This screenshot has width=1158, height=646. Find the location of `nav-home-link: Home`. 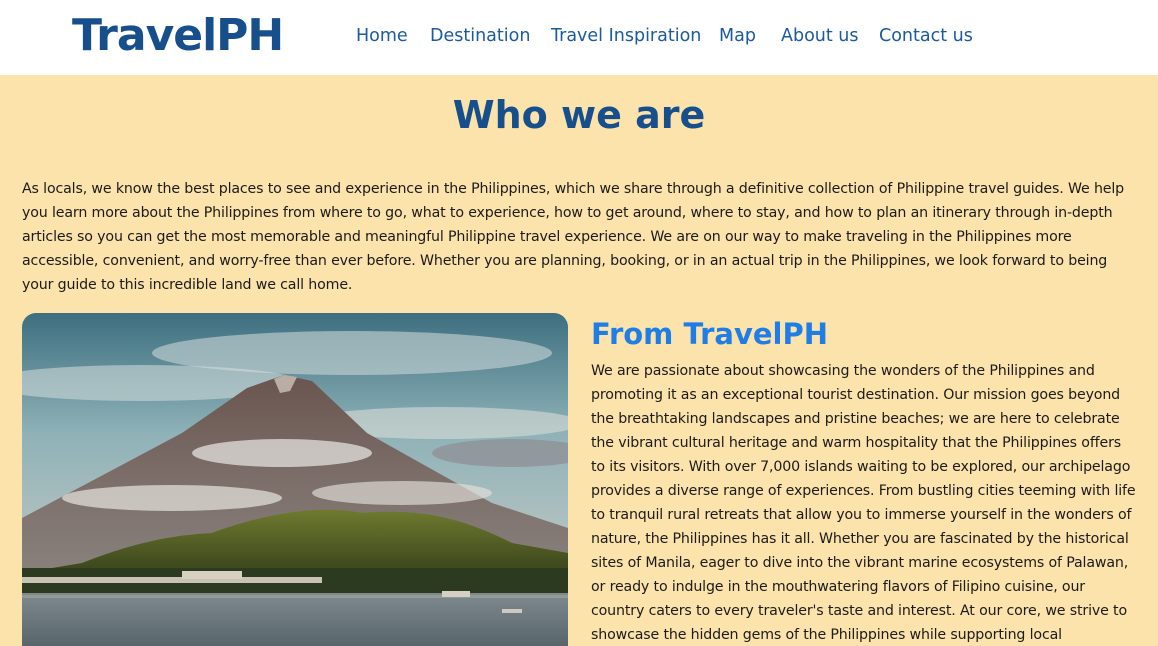

nav-home-link: Home is located at coordinates (382, 36).